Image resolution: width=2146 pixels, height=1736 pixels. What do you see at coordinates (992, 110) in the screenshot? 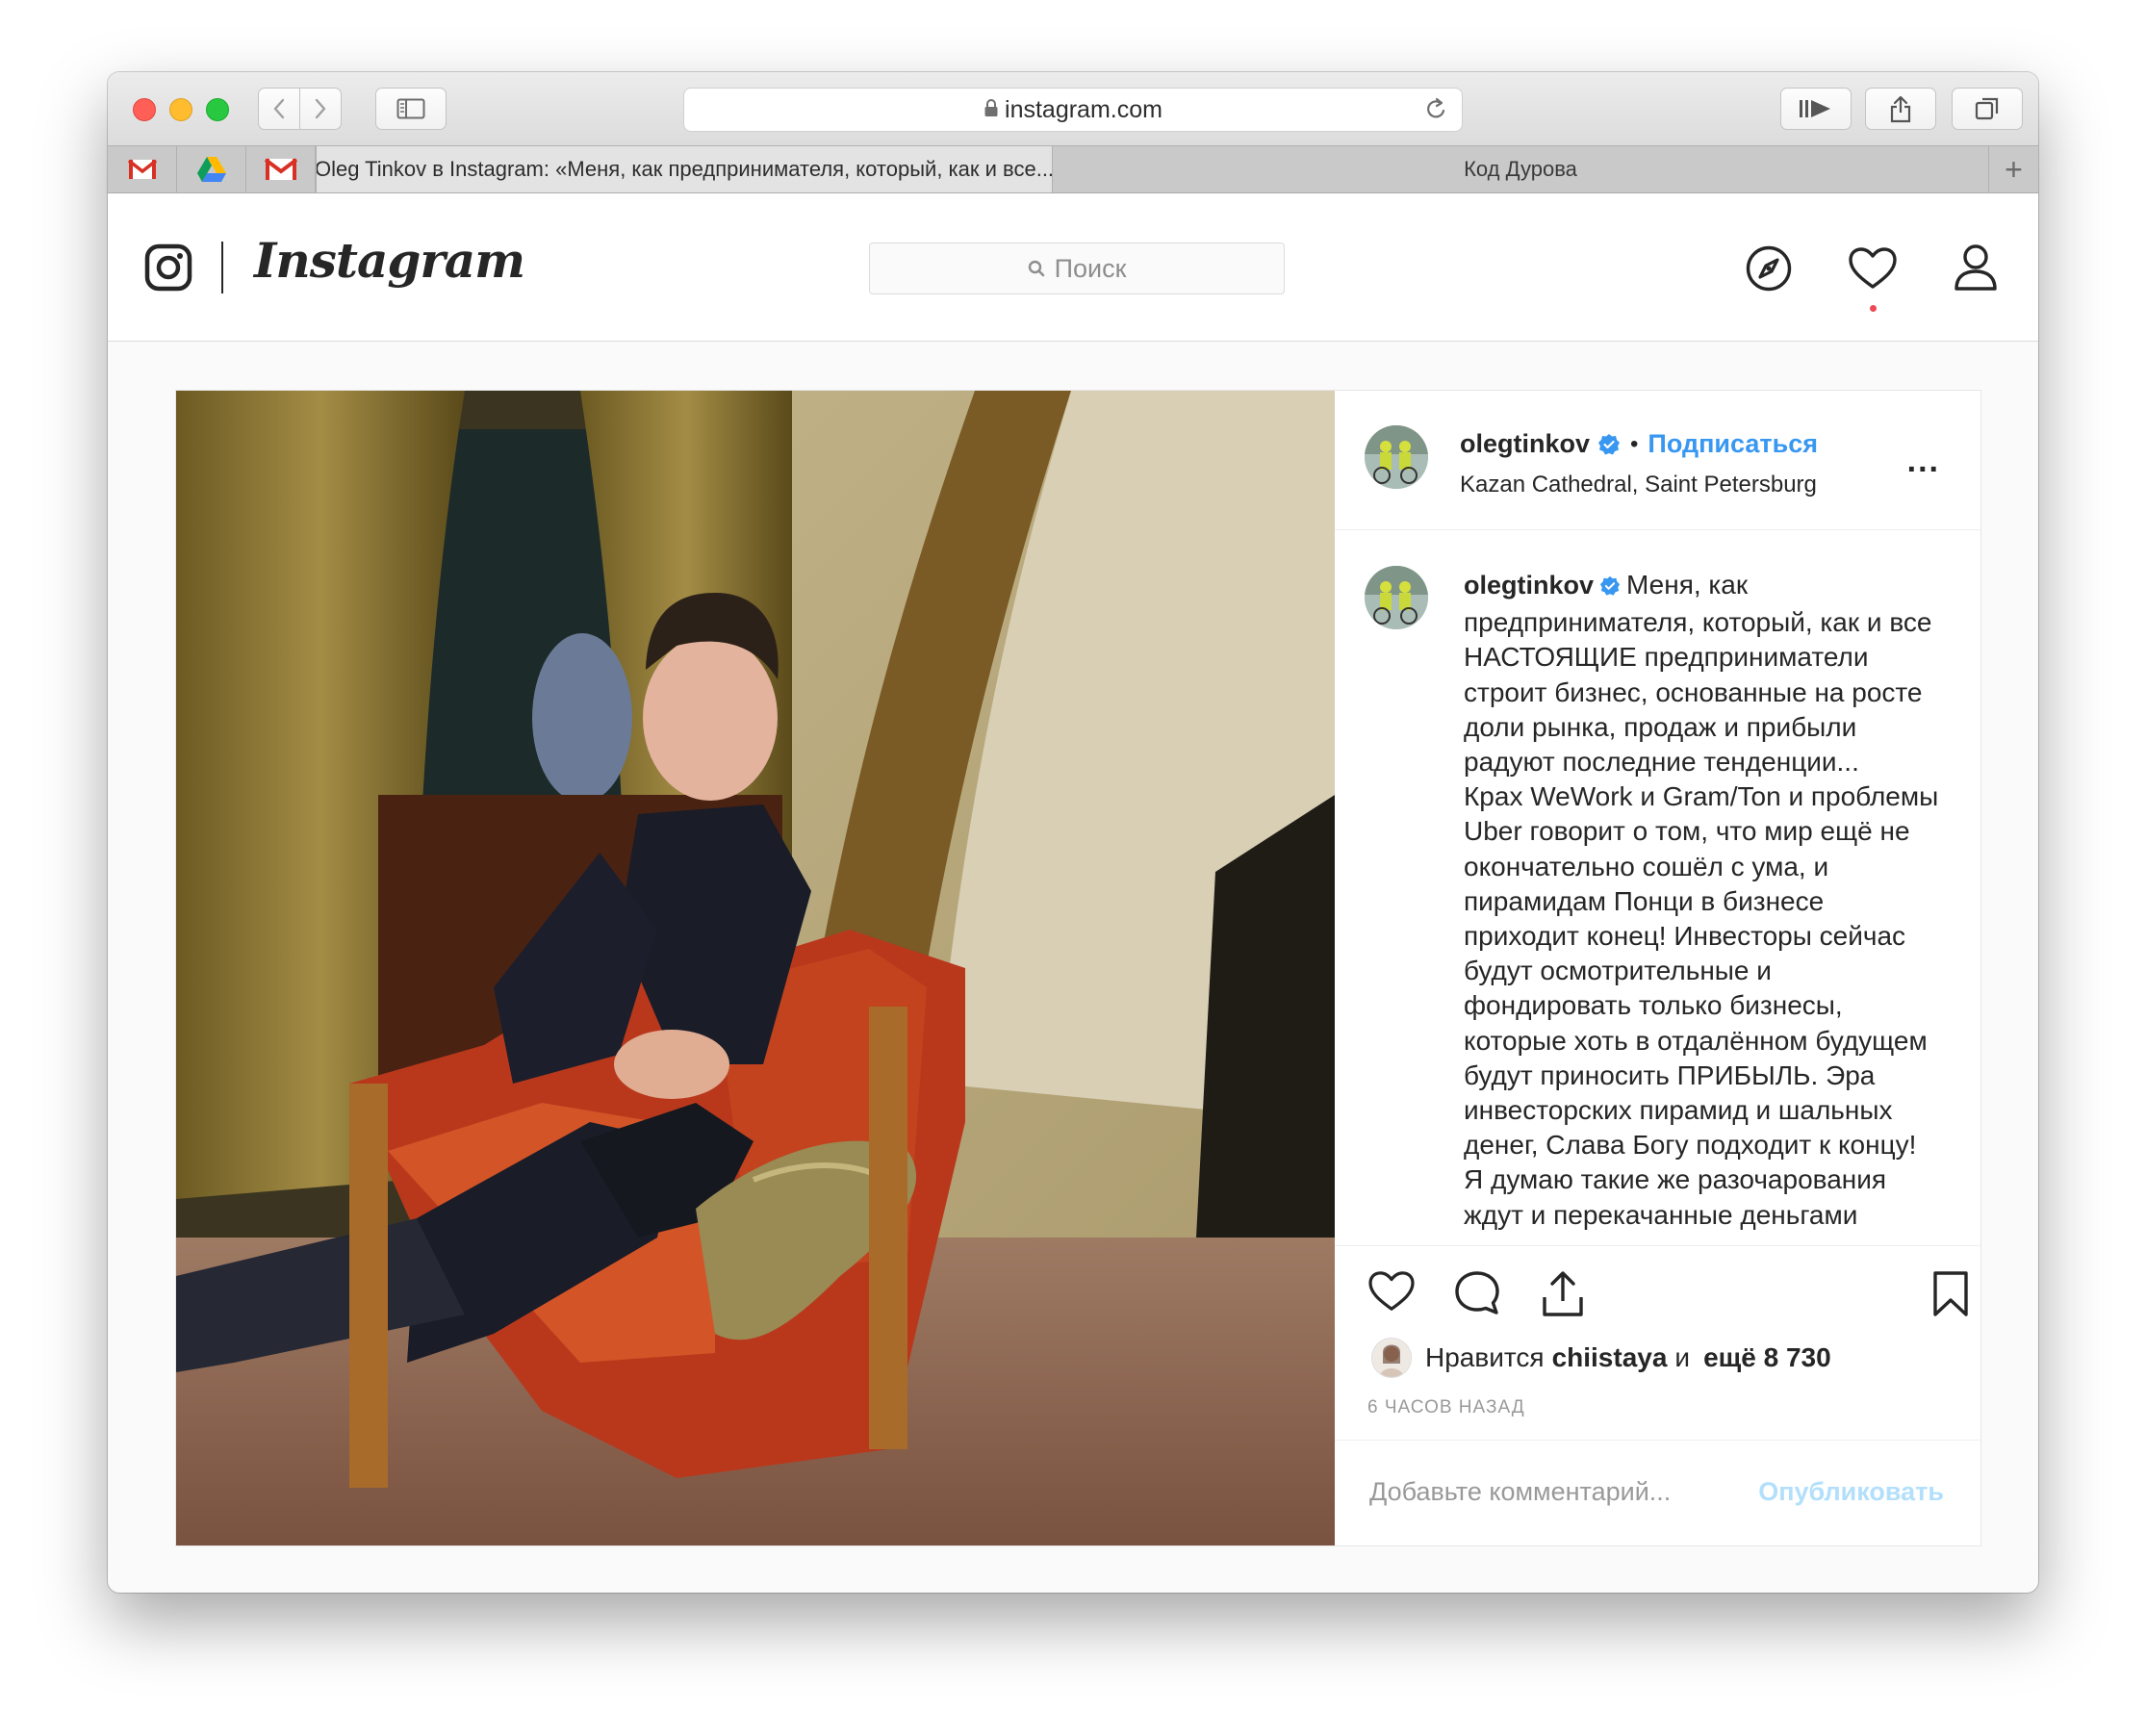
I see `lock-icon` at bounding box center [992, 110].